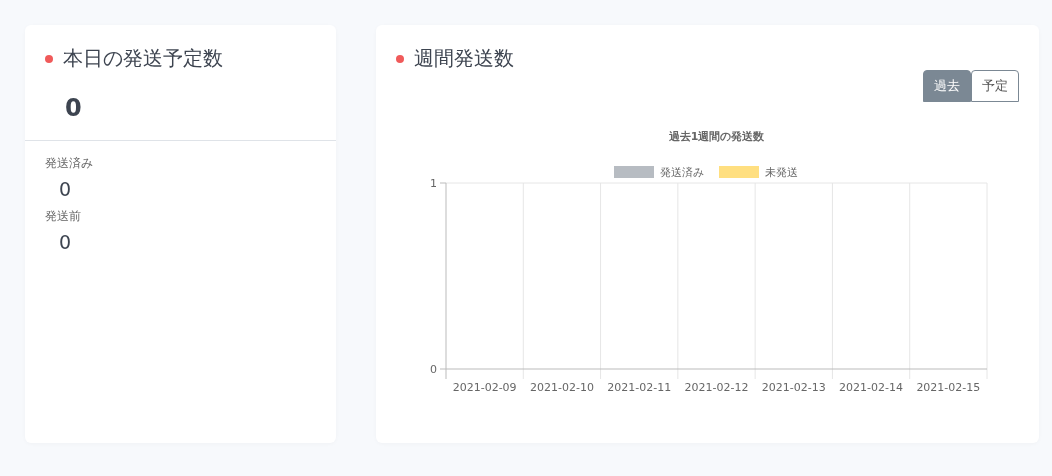 This screenshot has height=476, width=1052. What do you see at coordinates (143, 58) in the screenshot?
I see `card-title: 本日の発送予定数` at bounding box center [143, 58].